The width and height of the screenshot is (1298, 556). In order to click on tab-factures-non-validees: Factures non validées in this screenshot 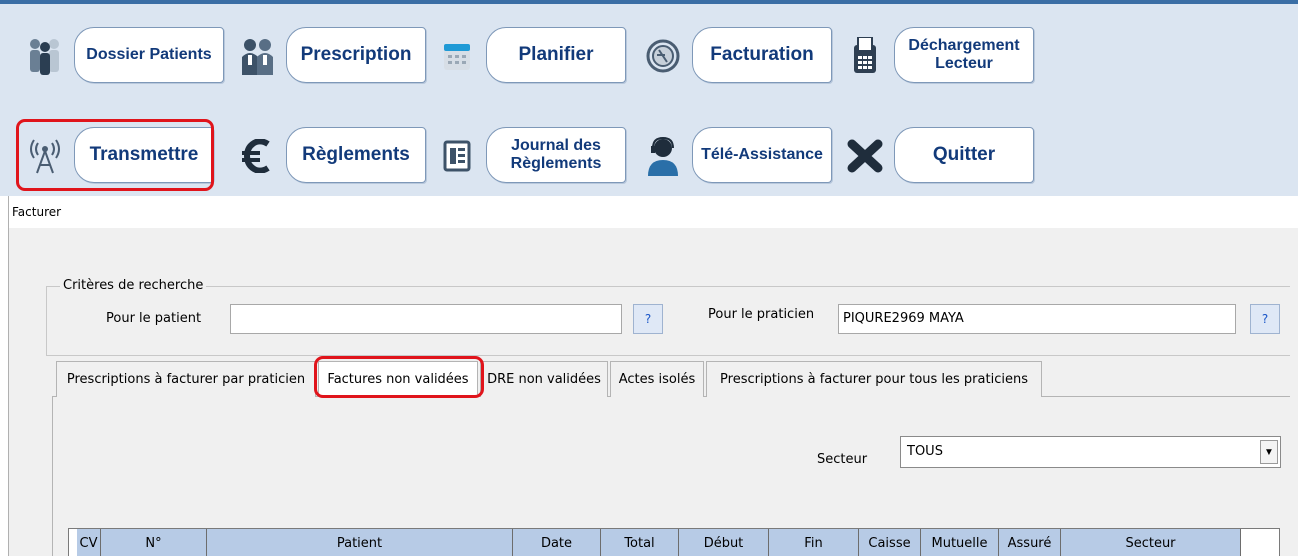, I will do `click(398, 379)`.